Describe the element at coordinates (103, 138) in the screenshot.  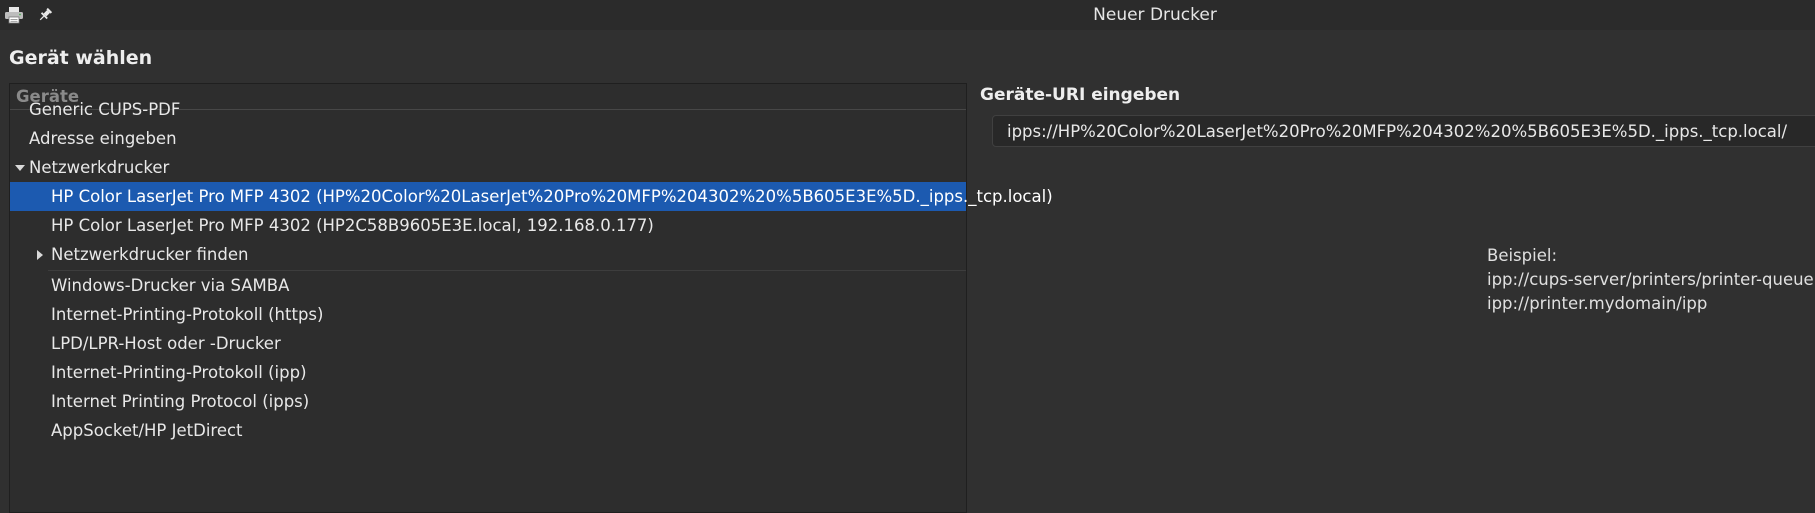
I see `list-item-label: Adresse eingeben` at that location.